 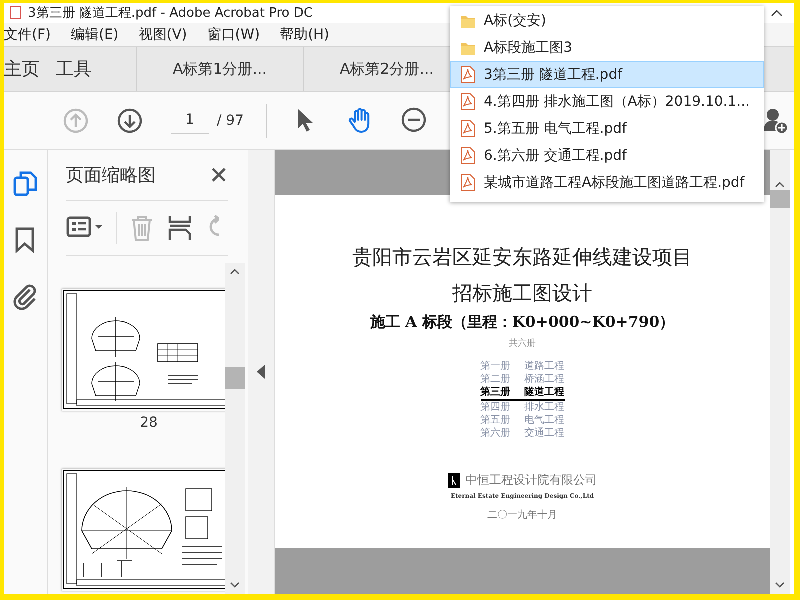 What do you see at coordinates (607, 74) in the screenshot?
I see `file-list-item: 3第三册 隧道工程.pdf` at bounding box center [607, 74].